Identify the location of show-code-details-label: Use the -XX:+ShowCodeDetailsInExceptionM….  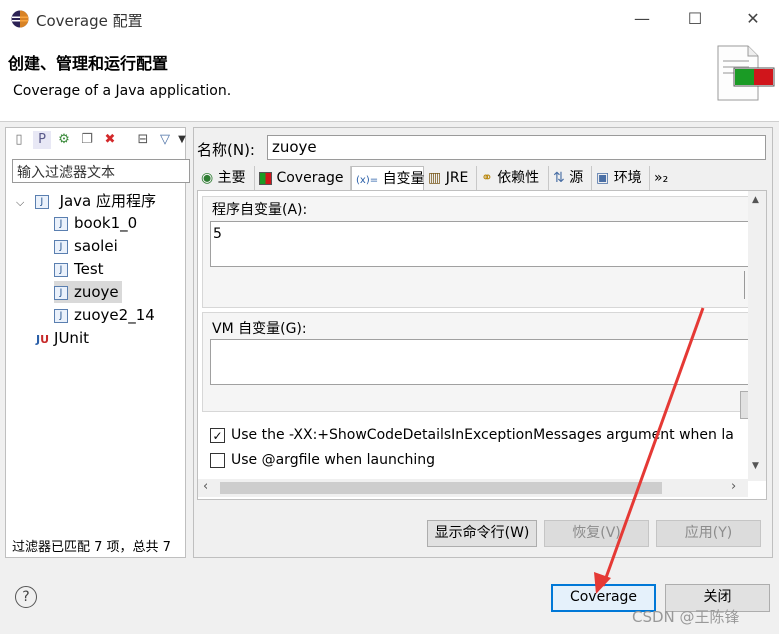
(482, 435).